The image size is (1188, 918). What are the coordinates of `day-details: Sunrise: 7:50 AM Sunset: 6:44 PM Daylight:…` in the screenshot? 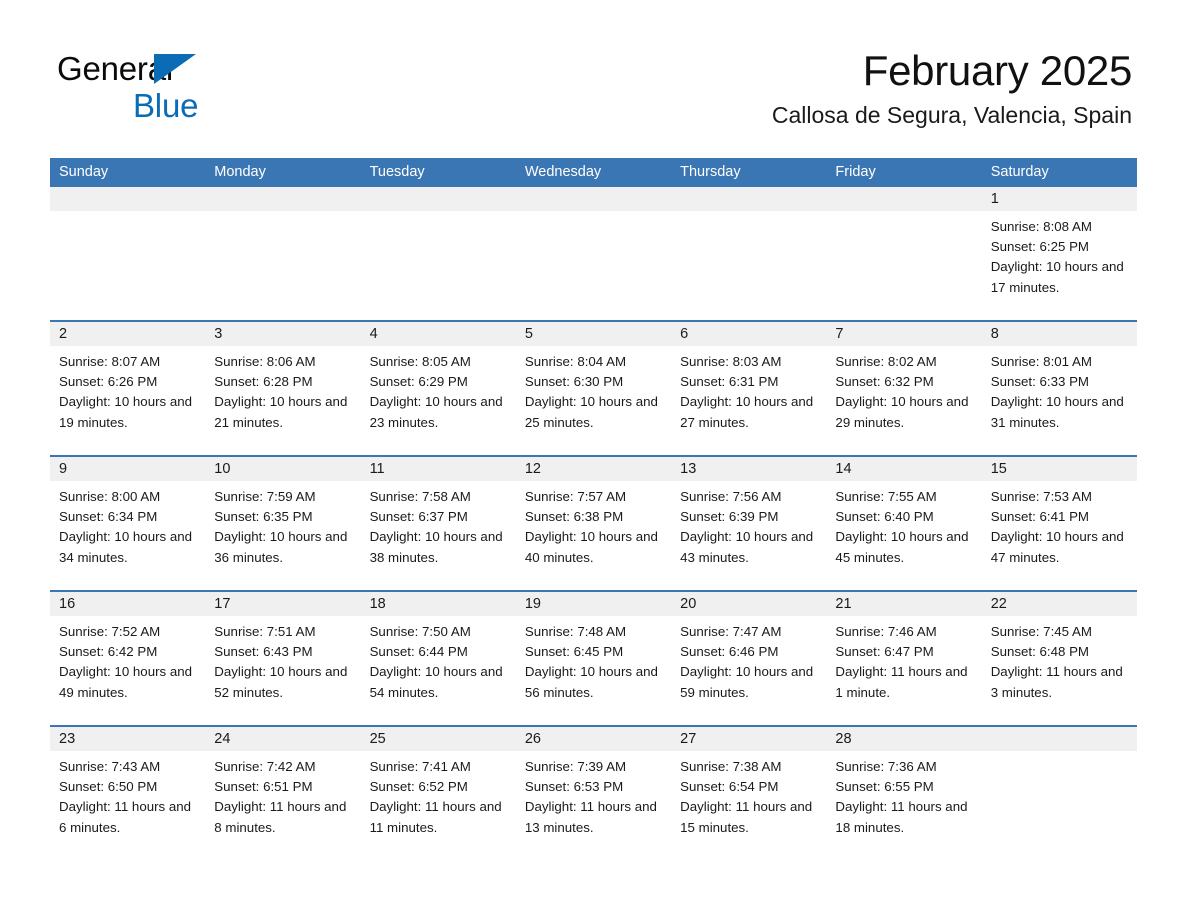 It's located at (438, 659).